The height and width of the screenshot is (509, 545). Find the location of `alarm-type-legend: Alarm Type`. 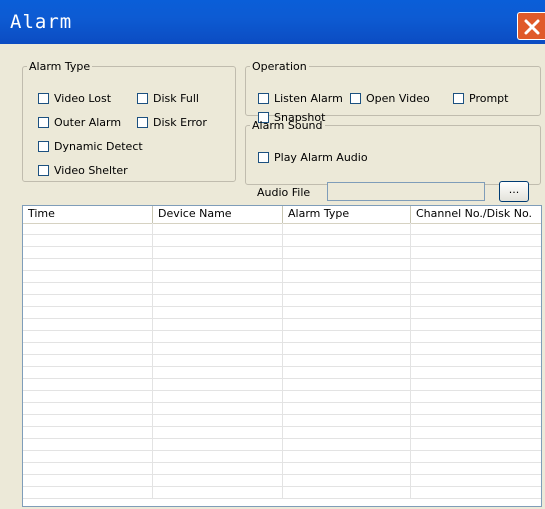

alarm-type-legend: Alarm Type is located at coordinates (60, 66).